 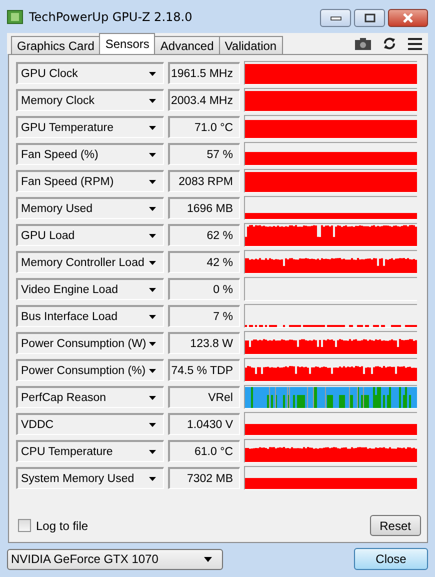 I want to click on maximize-button, so click(x=369, y=18).